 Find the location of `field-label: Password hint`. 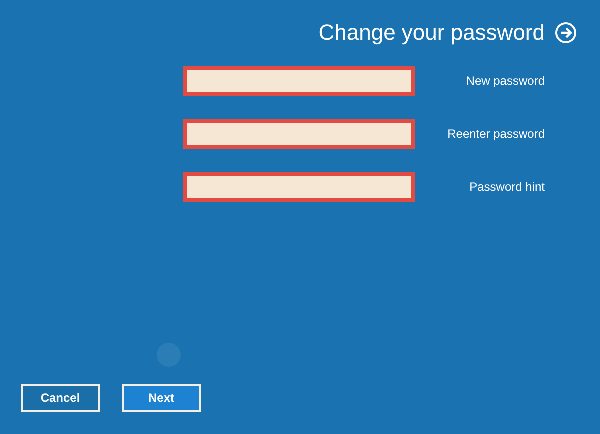

field-label: Password hint is located at coordinates (507, 187).